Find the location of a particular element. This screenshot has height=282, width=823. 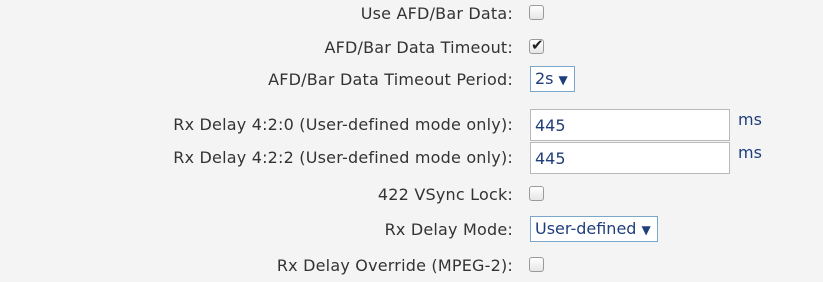

use-afd-bar-data-checkbox is located at coordinates (536, 12).